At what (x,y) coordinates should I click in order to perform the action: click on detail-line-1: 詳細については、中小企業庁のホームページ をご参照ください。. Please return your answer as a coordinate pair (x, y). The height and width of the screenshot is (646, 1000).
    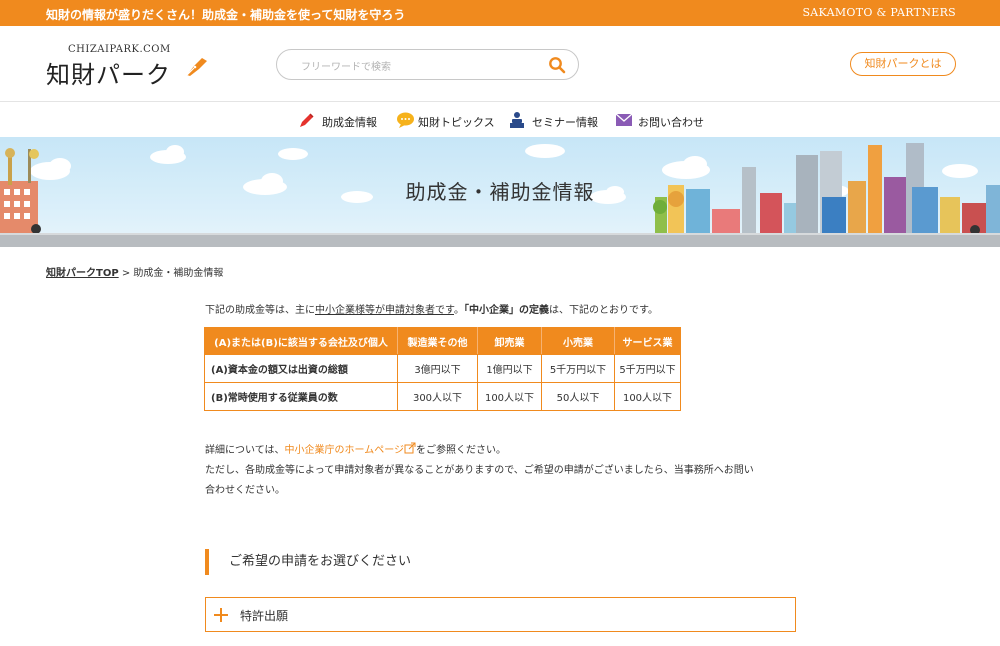
    Looking at the image, I should click on (505, 451).